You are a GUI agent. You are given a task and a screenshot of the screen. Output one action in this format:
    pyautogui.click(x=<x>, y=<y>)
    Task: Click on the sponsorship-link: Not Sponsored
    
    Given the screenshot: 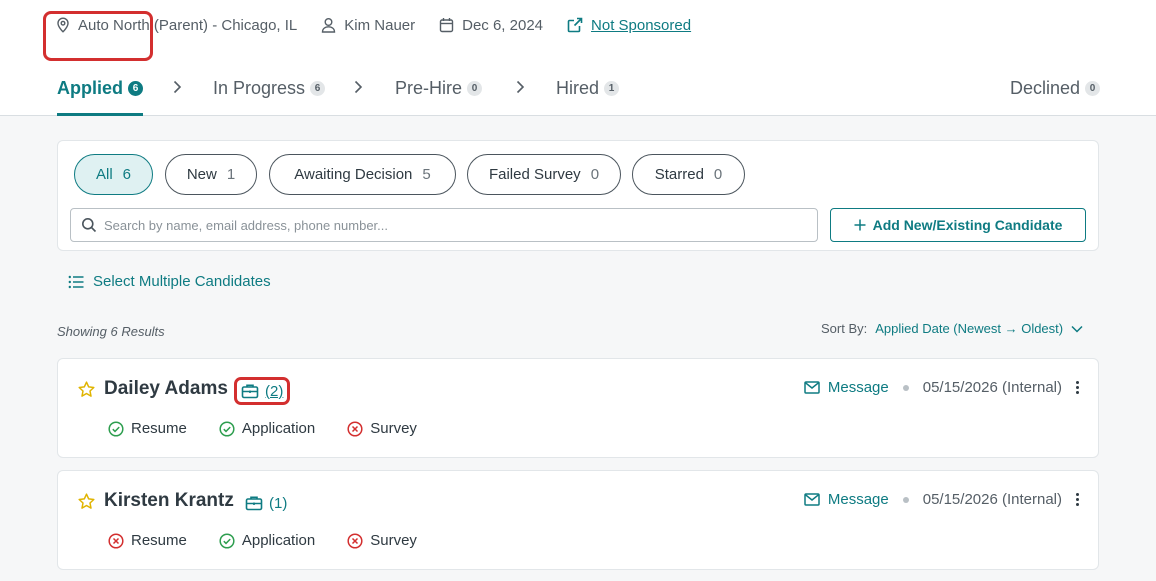 What is the action you would take?
    pyautogui.click(x=641, y=25)
    